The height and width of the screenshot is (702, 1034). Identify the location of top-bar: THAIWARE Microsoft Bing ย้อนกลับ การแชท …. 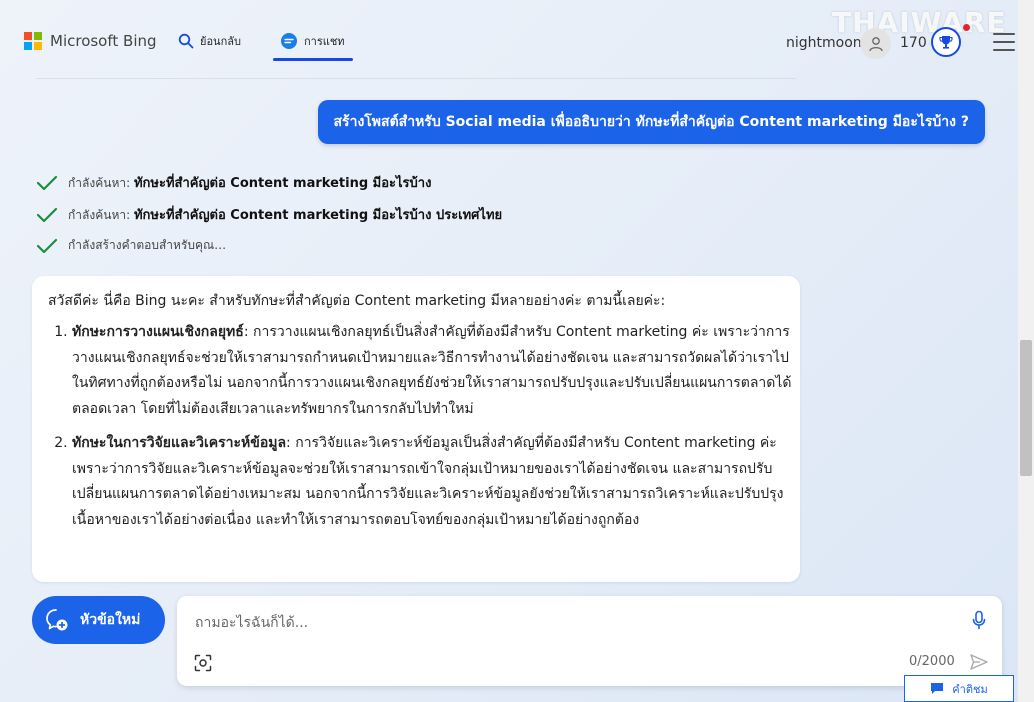
(509, 40).